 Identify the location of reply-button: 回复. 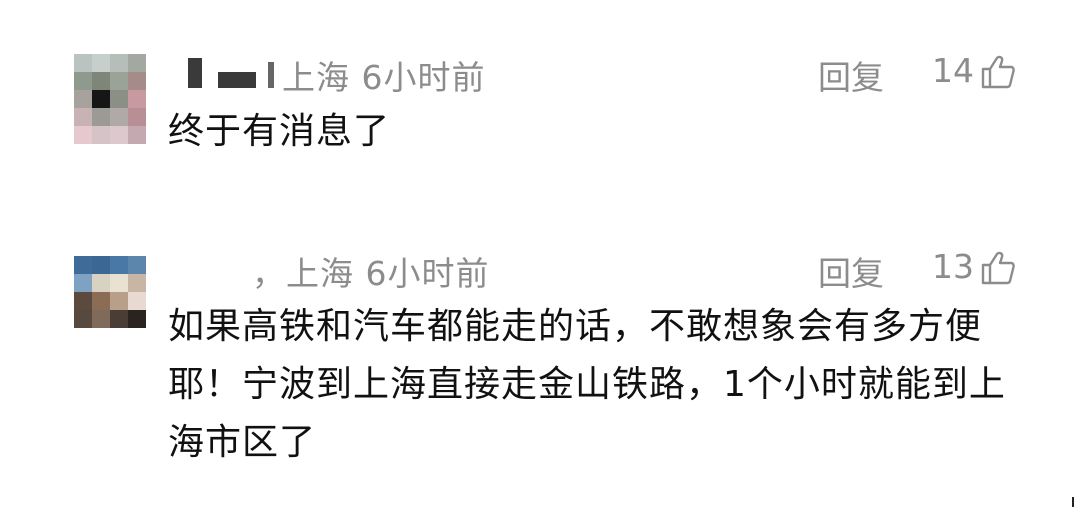
(851, 271).